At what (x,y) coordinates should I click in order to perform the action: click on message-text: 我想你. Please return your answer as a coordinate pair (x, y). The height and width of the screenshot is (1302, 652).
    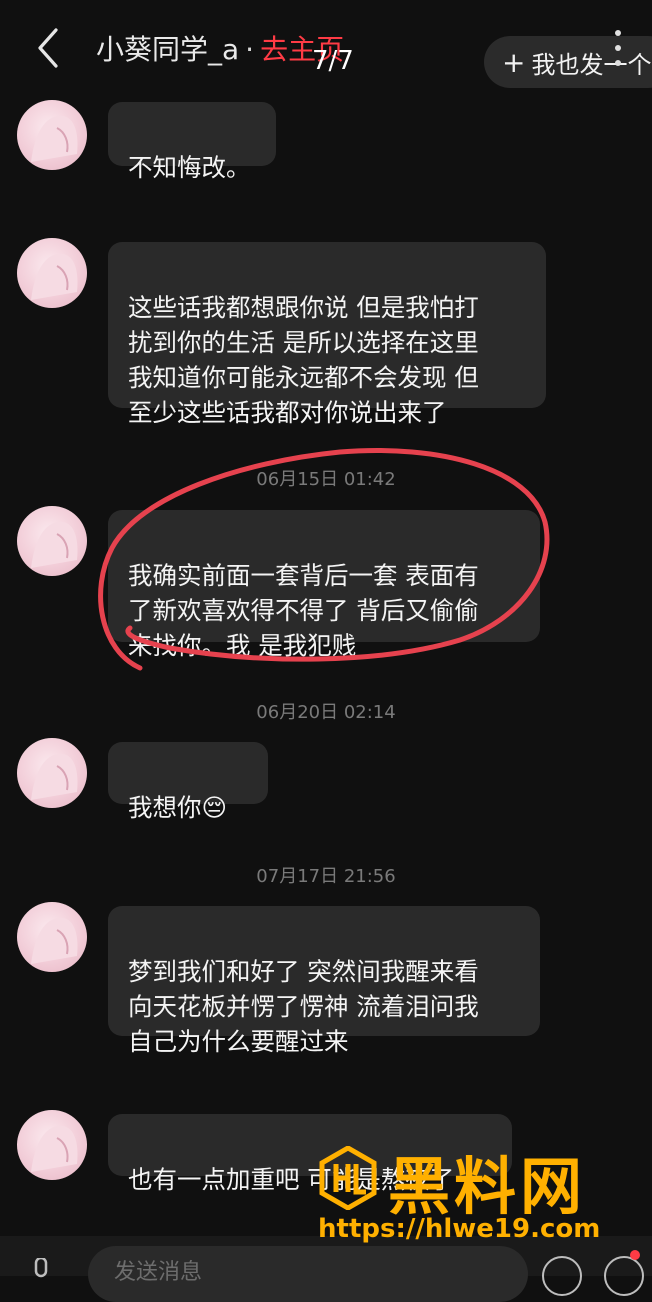
    Looking at the image, I should click on (165, 807).